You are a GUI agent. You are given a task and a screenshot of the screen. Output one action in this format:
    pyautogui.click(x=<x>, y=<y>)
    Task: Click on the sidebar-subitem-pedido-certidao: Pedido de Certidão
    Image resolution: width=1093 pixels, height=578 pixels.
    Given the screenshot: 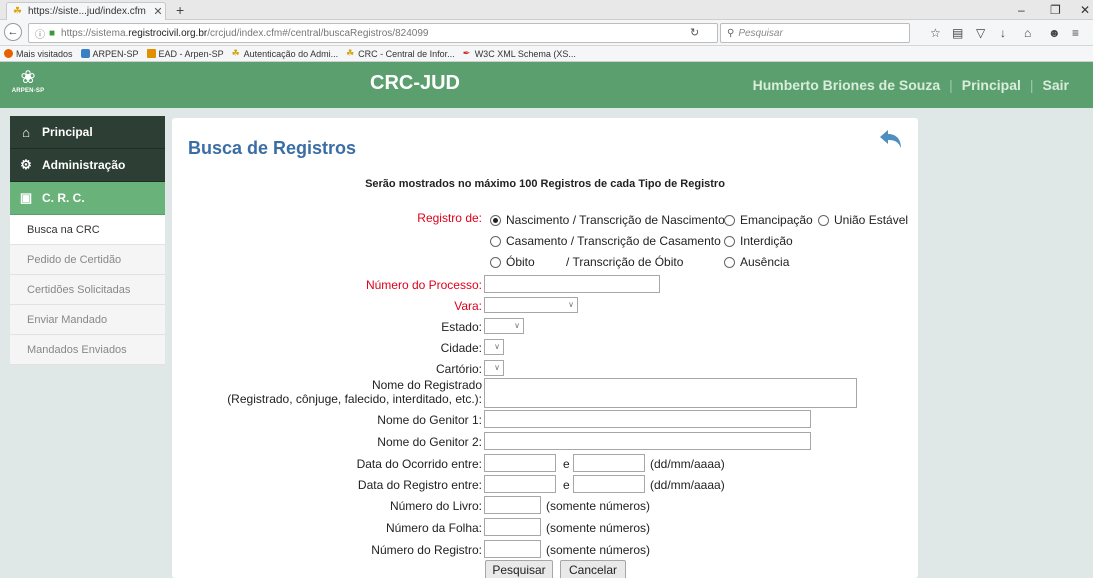 What is the action you would take?
    pyautogui.click(x=87, y=260)
    